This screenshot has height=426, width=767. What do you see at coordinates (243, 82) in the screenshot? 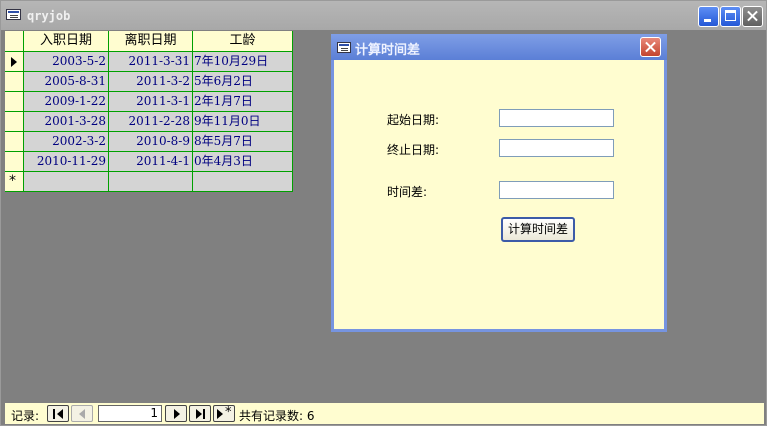
I see `cell-seniority: 5年6月2日` at bounding box center [243, 82].